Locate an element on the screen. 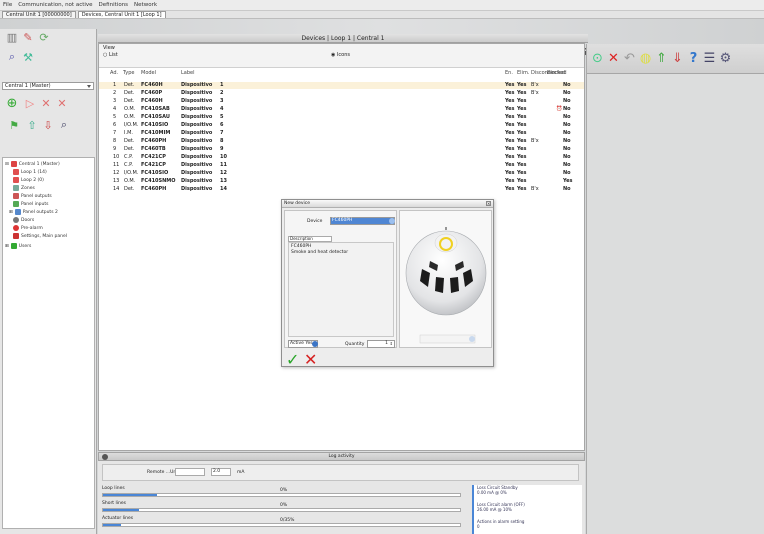 The height and width of the screenshot is (534, 764). column-header-type: Type is located at coordinates (128, 73).